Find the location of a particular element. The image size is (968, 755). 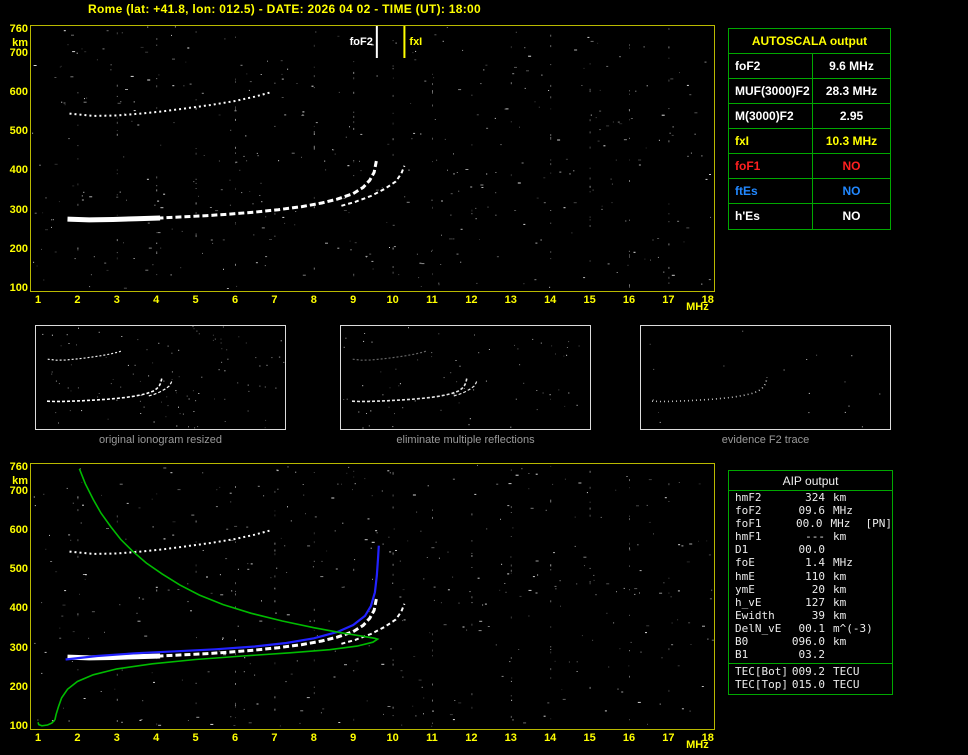

aip-row-unit is located at coordinates (847, 654).